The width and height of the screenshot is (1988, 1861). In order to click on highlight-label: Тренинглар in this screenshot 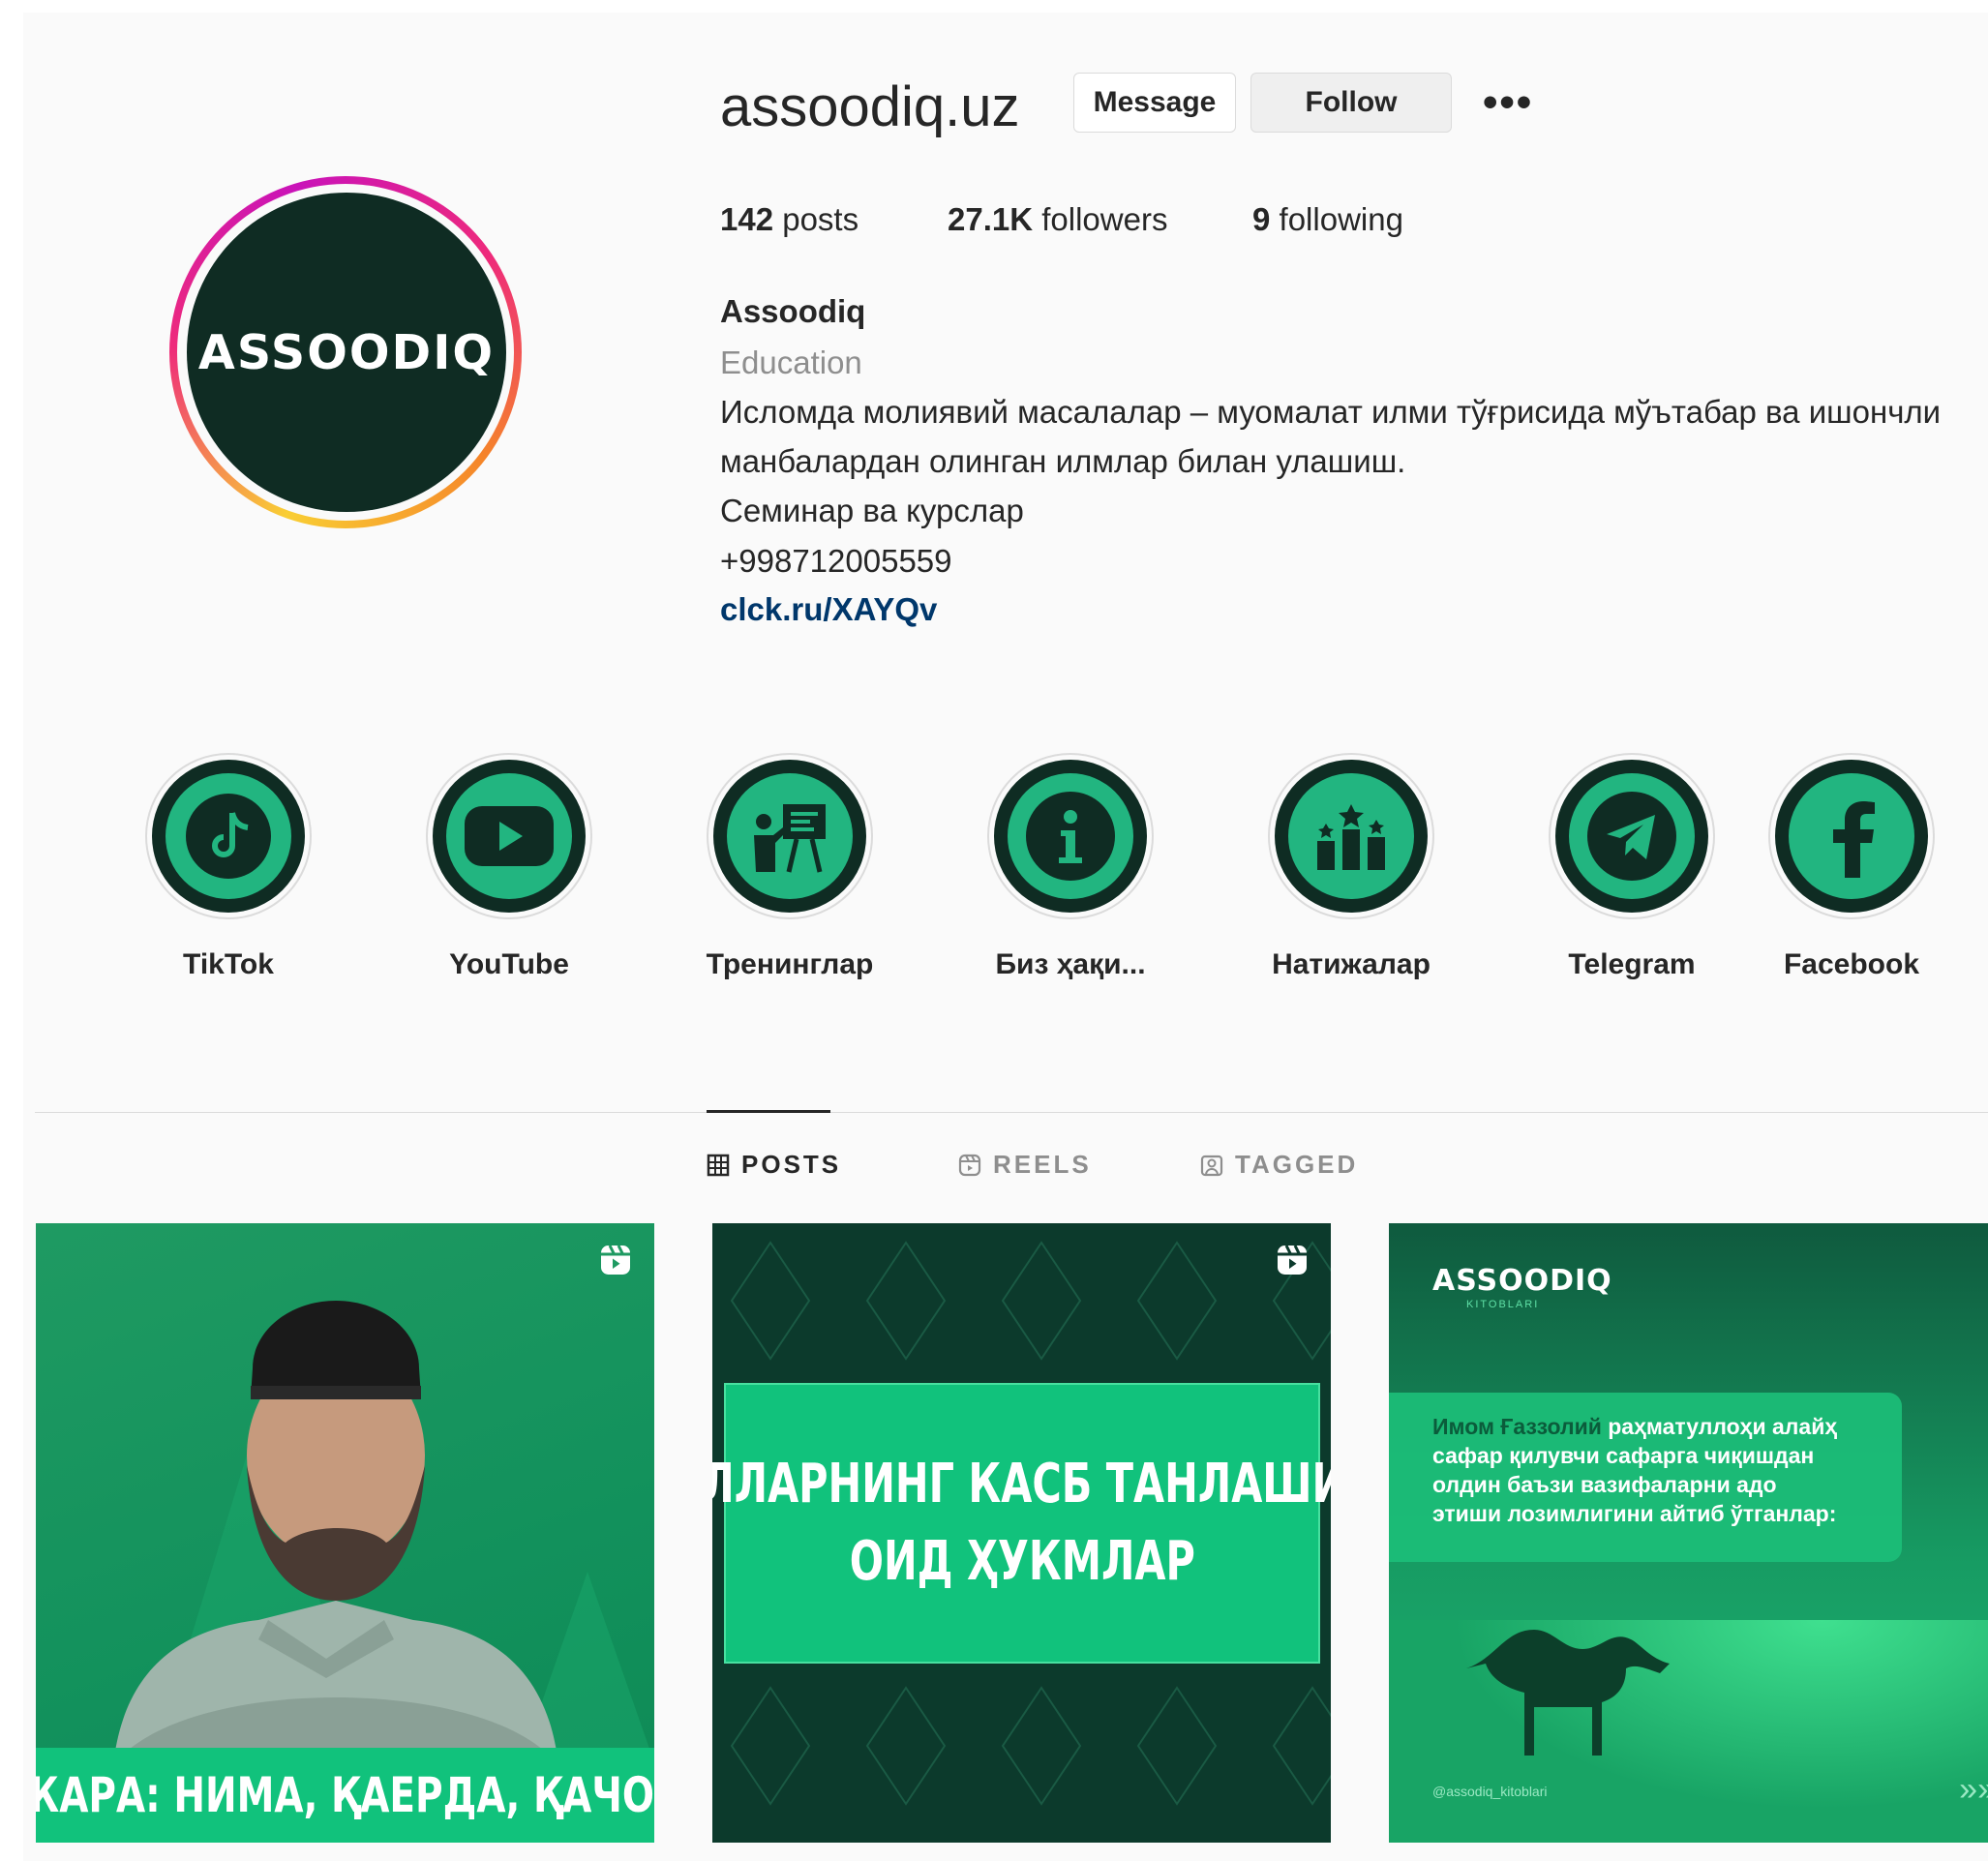, I will do `click(790, 964)`.